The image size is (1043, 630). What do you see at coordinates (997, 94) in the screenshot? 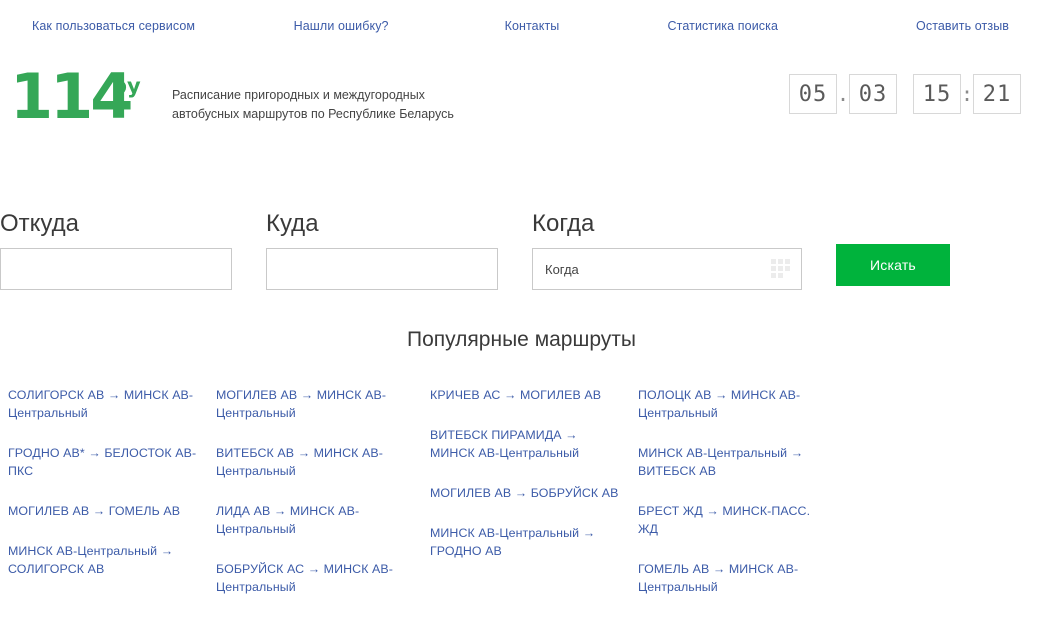
I see `clock-minutes: 21` at bounding box center [997, 94].